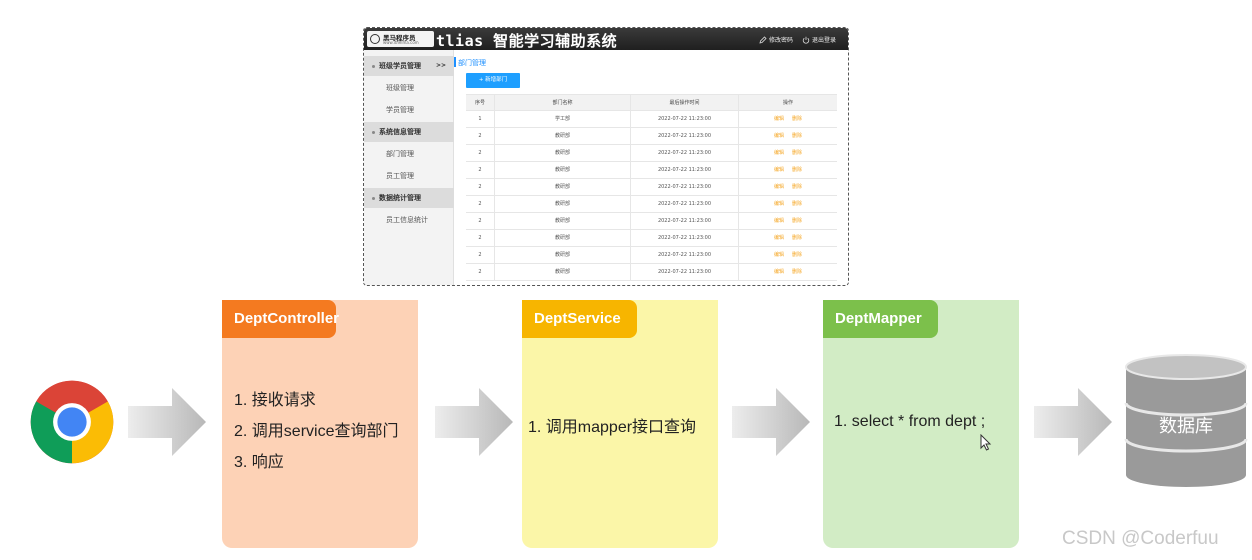 The image size is (1252, 560). Describe the element at coordinates (1140, 538) in the screenshot. I see `watermark: CSDN @Coderfuu` at that location.